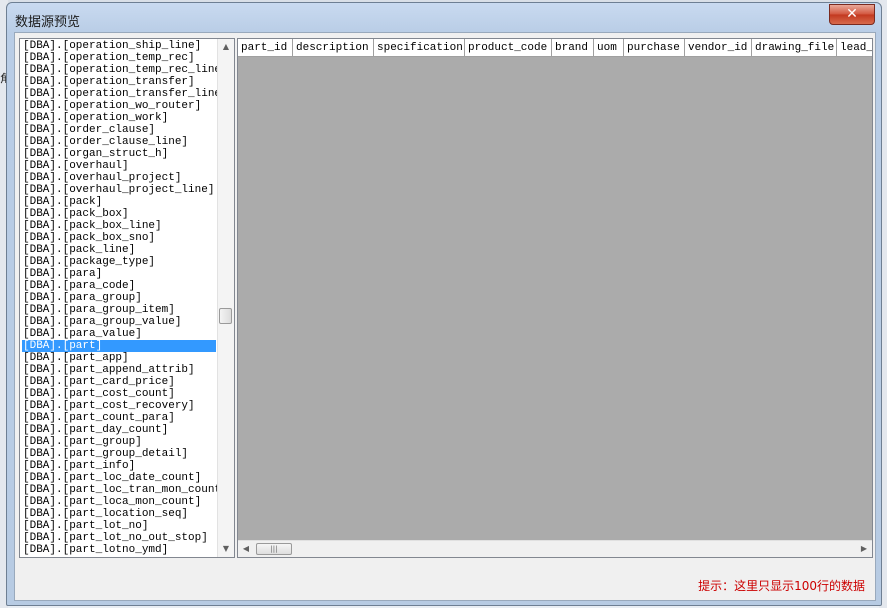 This screenshot has height=608, width=887. I want to click on table-list-item: [DBA].[part], so click(119, 346).